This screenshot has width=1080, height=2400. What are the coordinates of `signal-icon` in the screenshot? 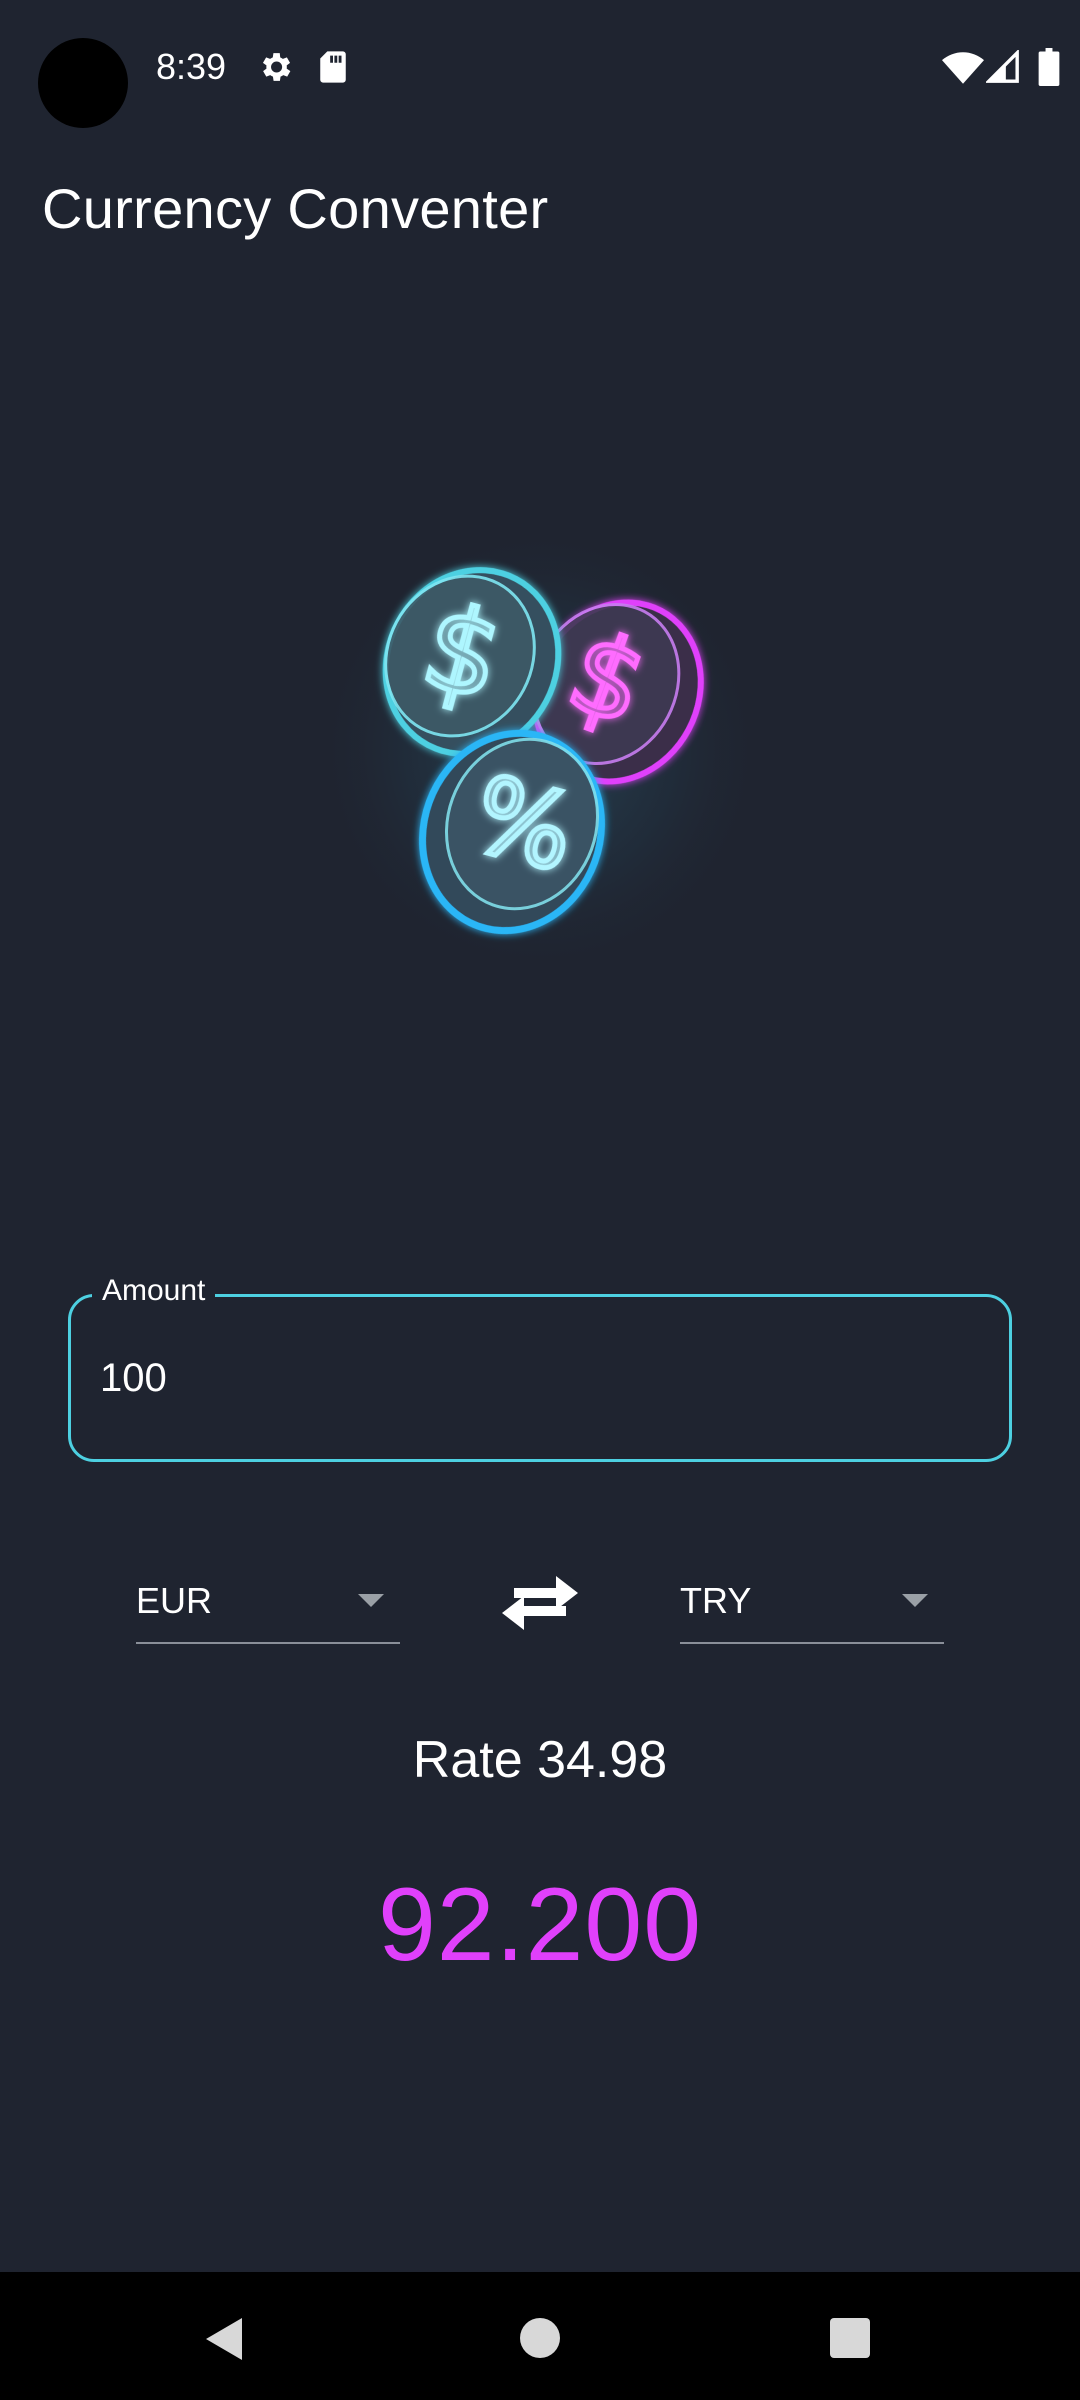 It's located at (1002, 66).